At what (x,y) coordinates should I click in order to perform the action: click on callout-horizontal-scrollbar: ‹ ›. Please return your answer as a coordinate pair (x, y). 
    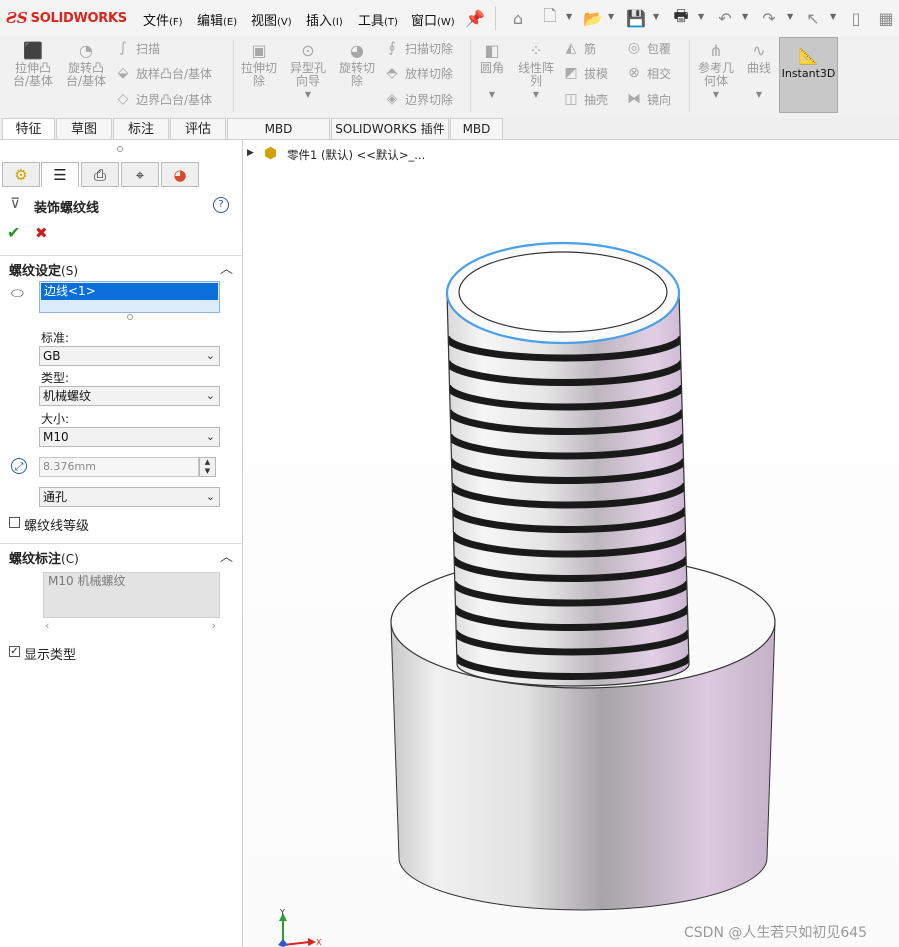
    Looking at the image, I should click on (131, 626).